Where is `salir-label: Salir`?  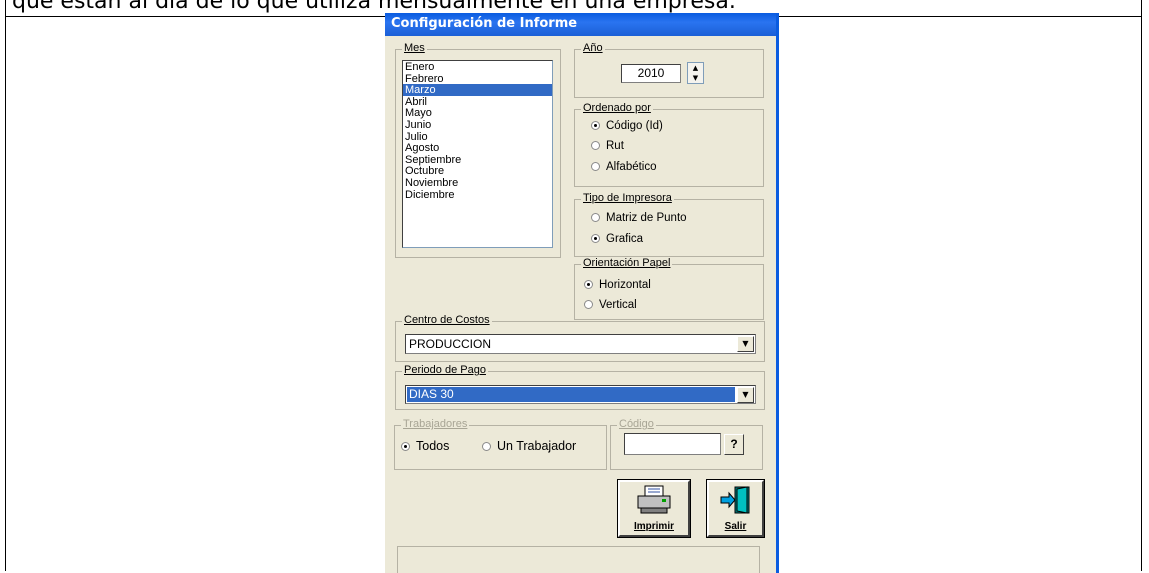 salir-label: Salir is located at coordinates (735, 526).